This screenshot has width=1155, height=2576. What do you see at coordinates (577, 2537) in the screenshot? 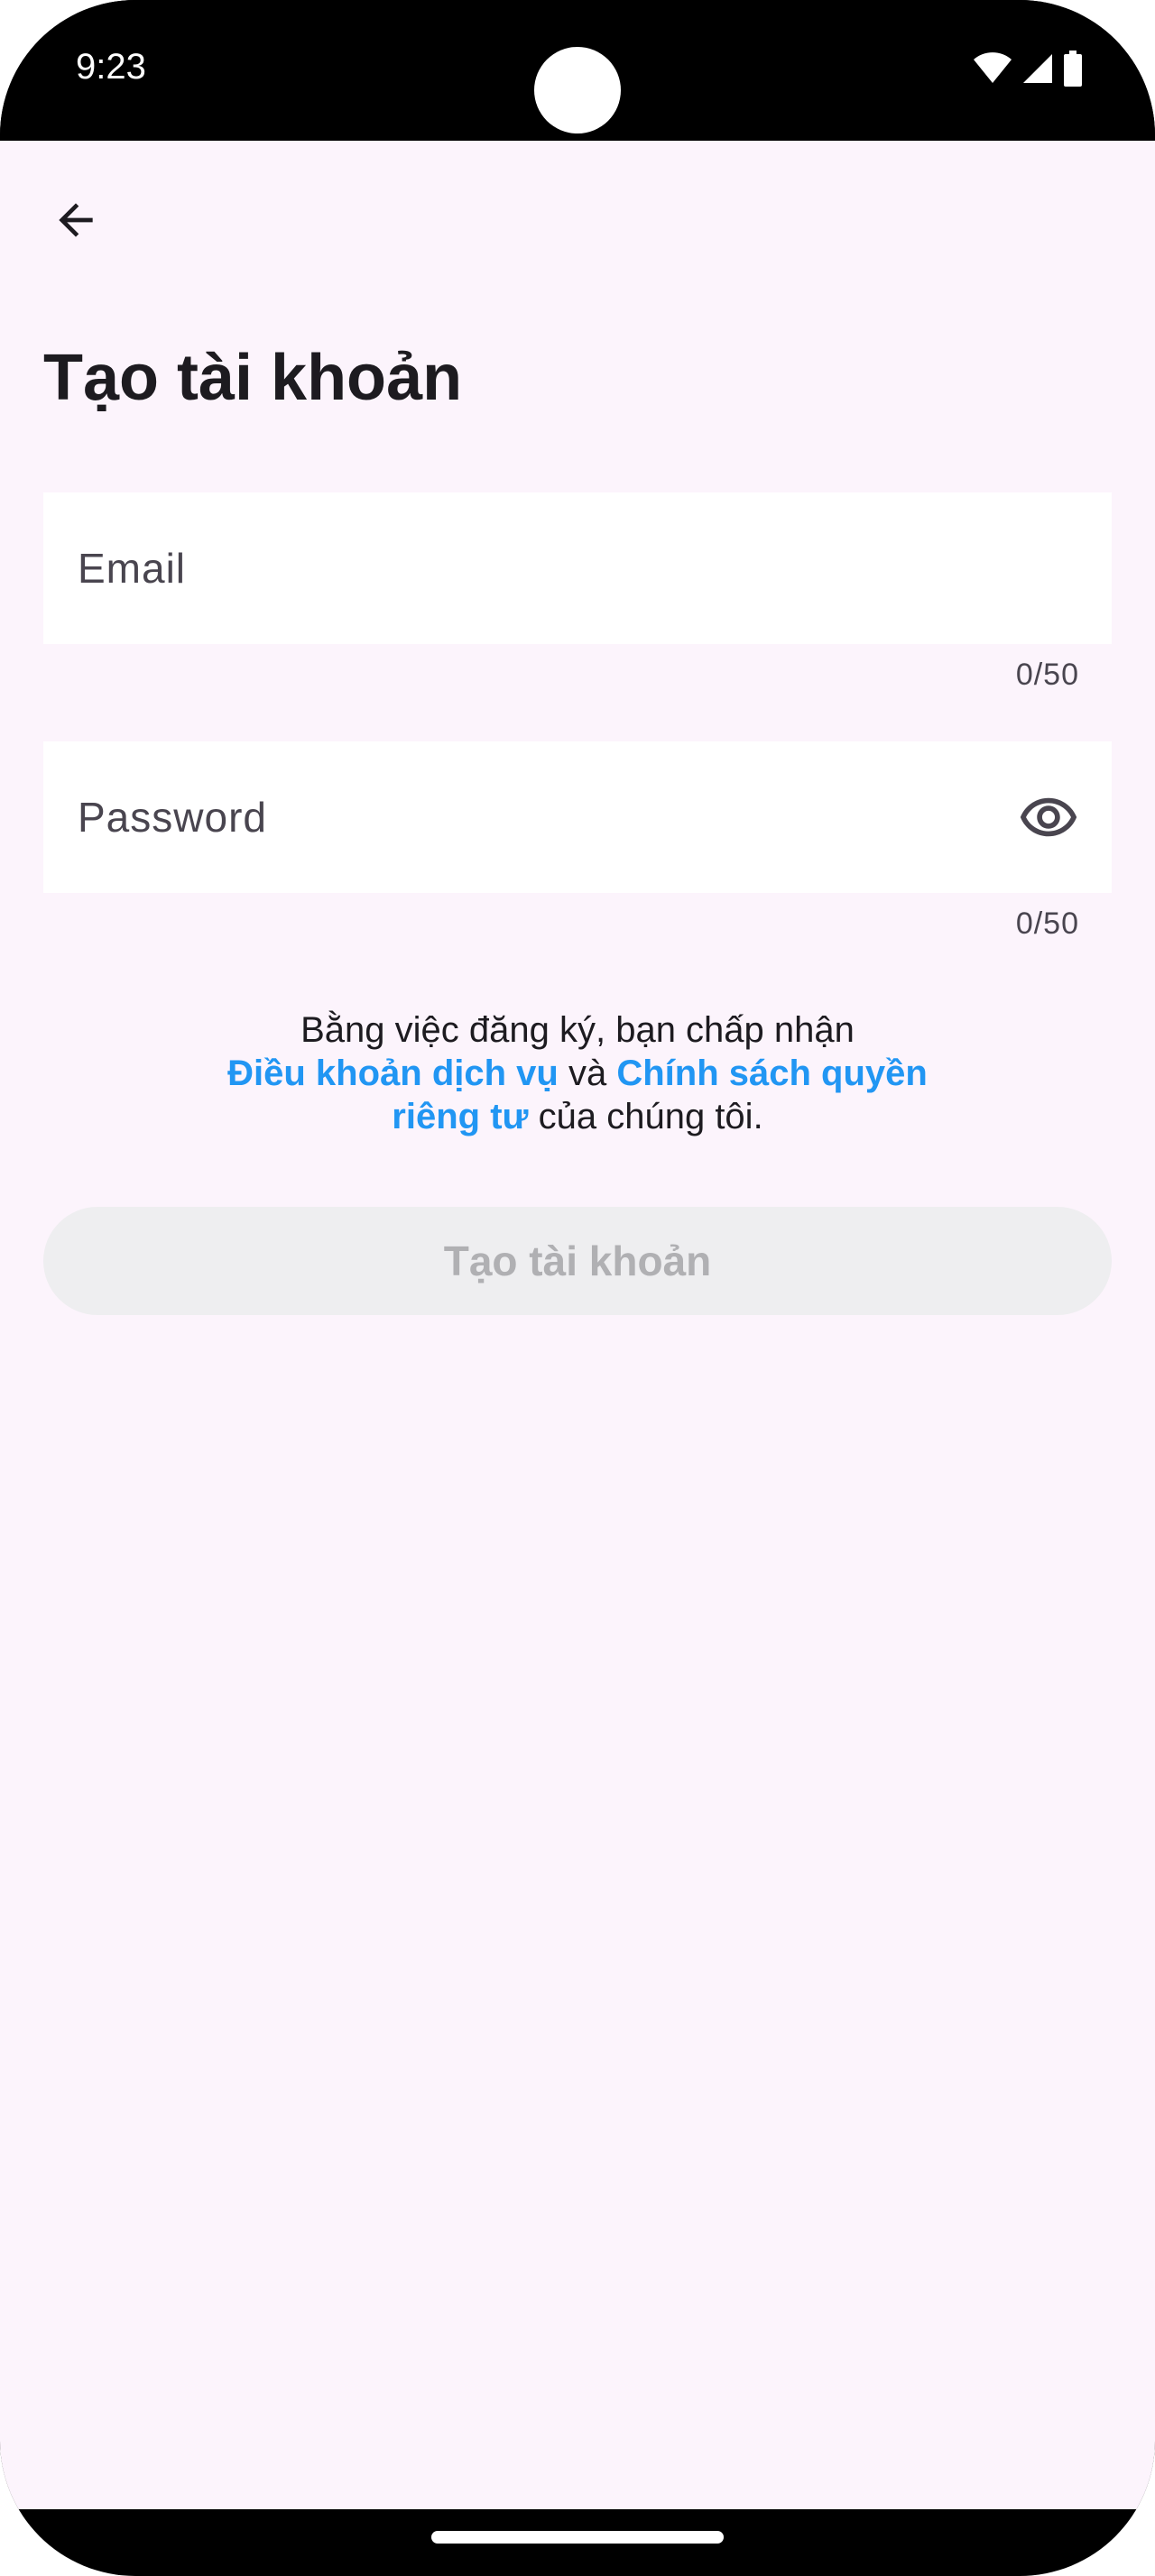
I see `home-indicator` at bounding box center [577, 2537].